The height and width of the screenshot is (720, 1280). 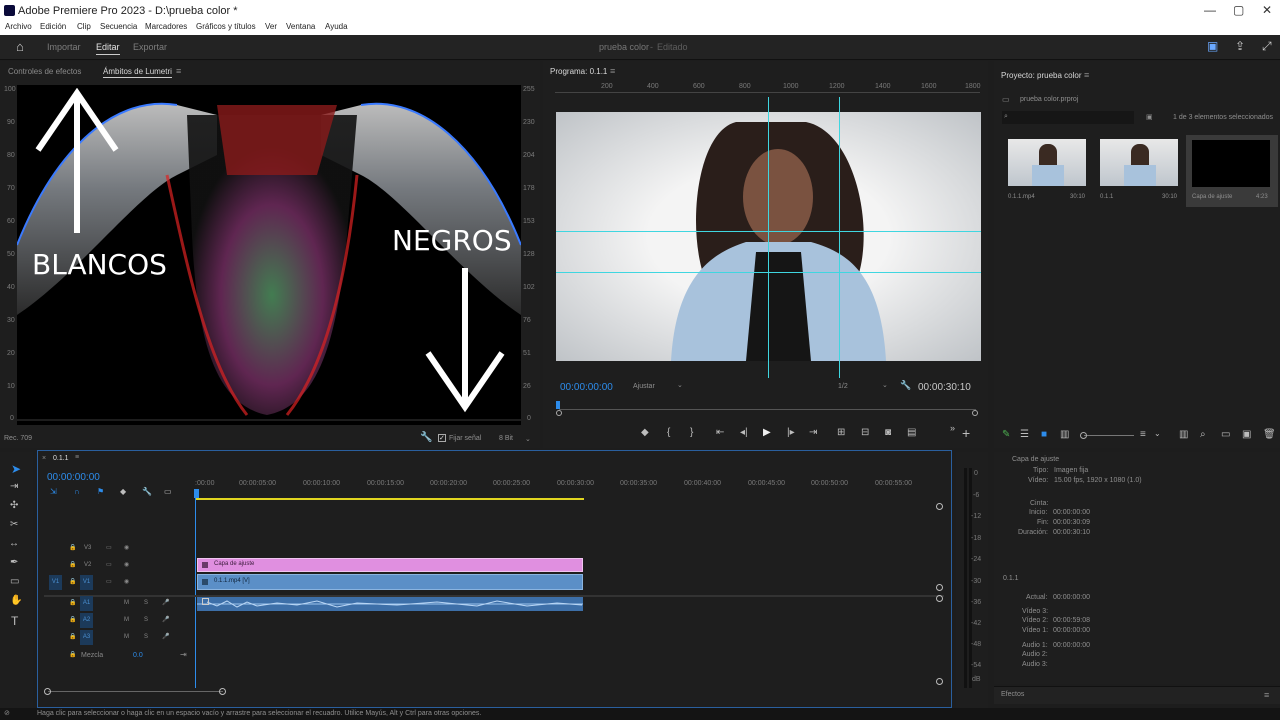 What do you see at coordinates (791, 432) in the screenshot?
I see `step-forward-icon: |▸` at bounding box center [791, 432].